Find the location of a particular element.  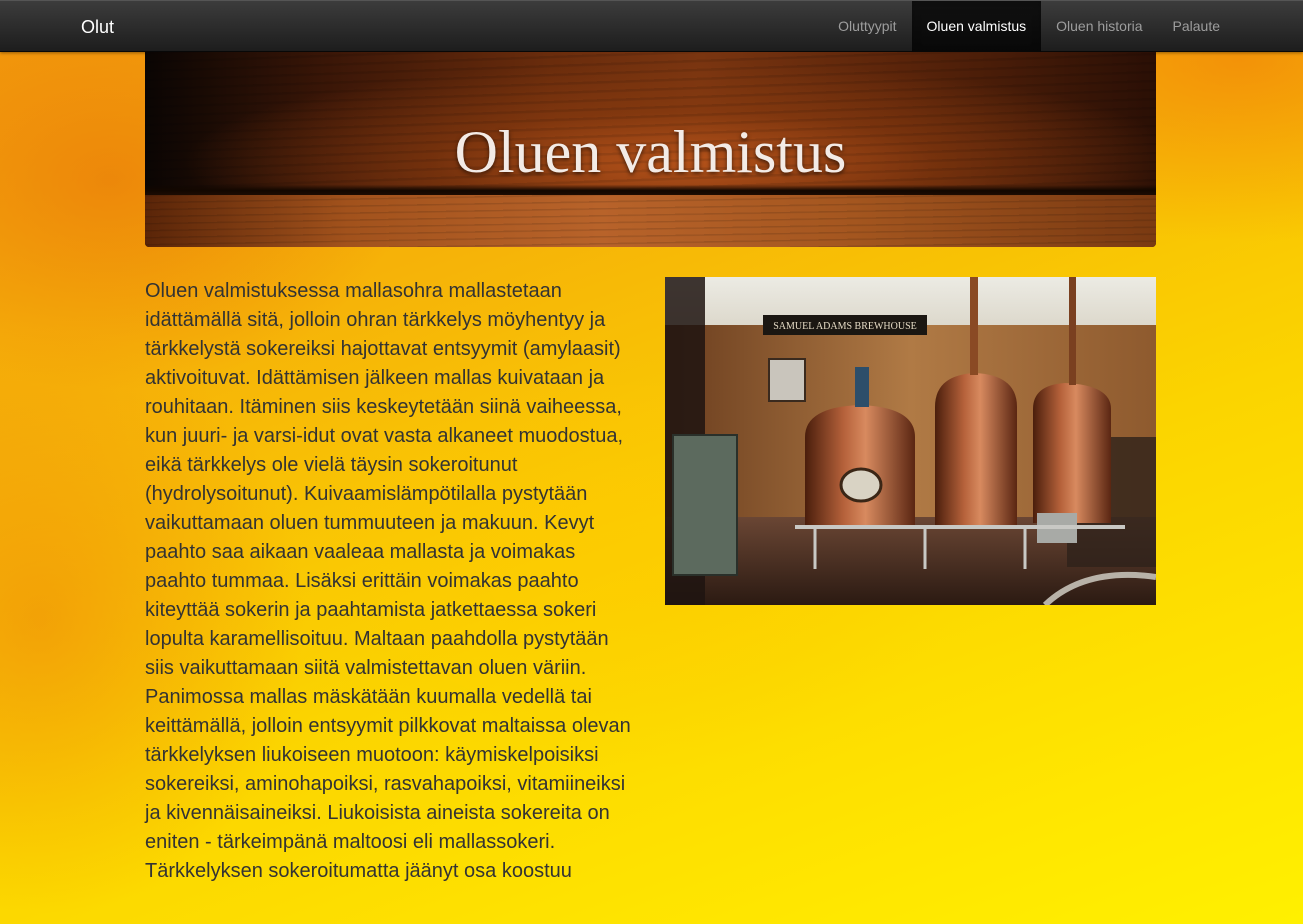

kettle-porthole is located at coordinates (861, 485).